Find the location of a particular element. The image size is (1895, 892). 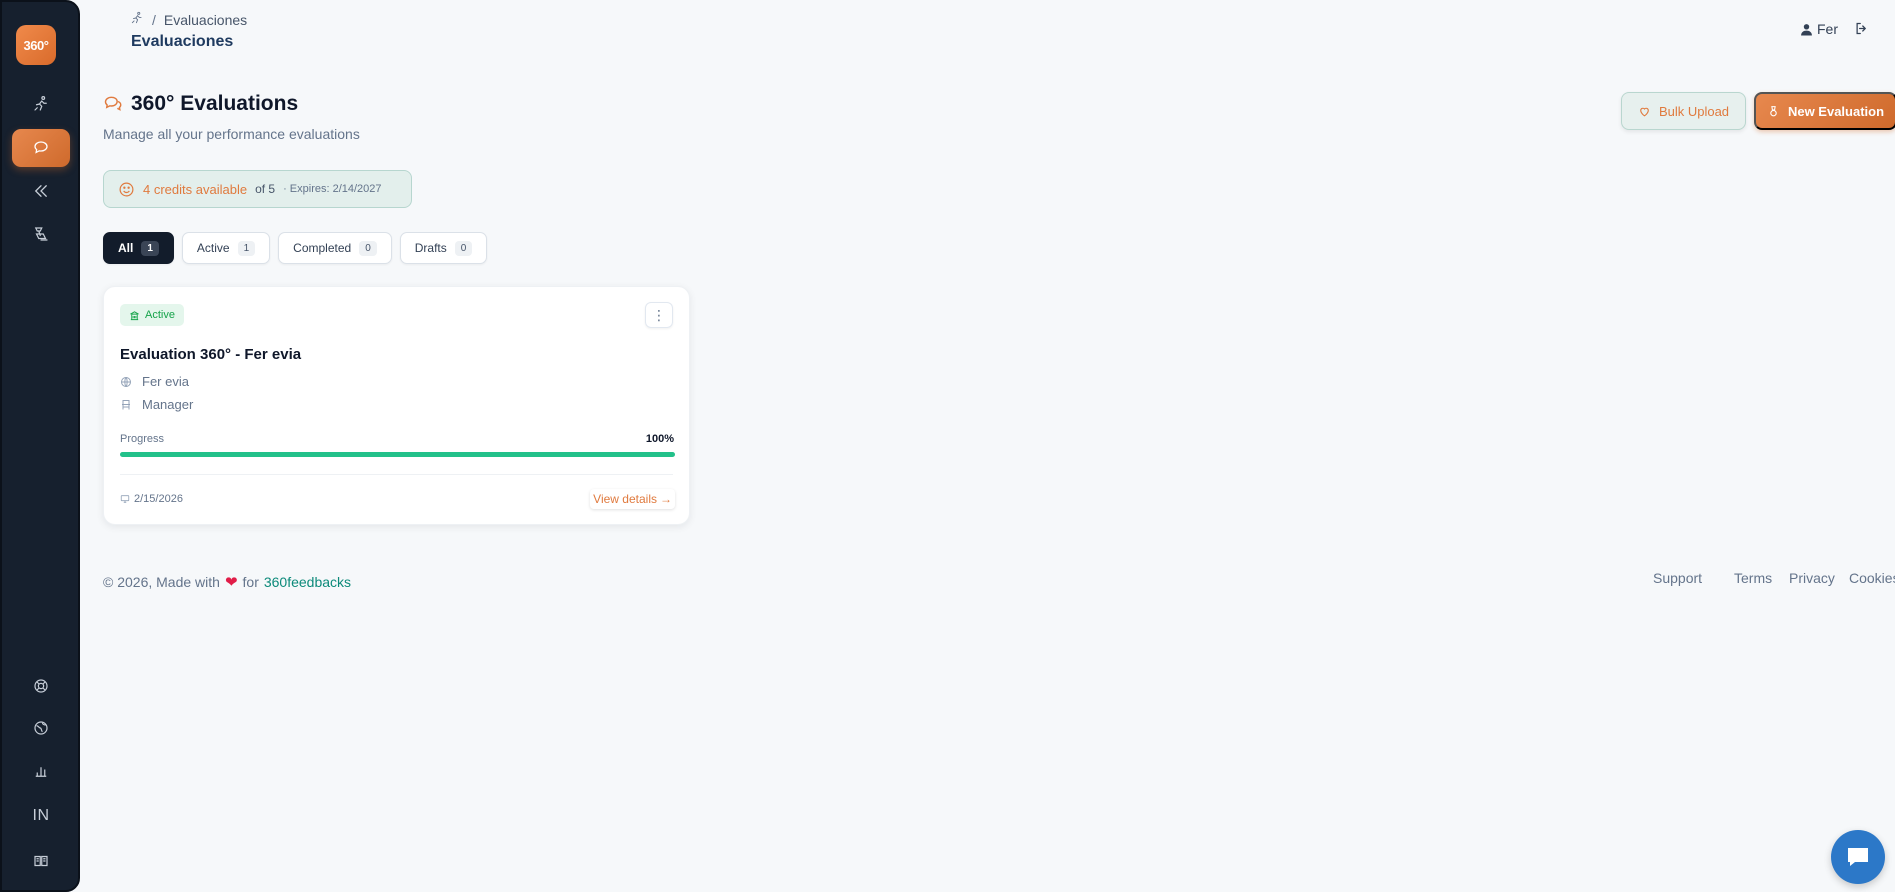

role-row: Manager is located at coordinates (156, 404).